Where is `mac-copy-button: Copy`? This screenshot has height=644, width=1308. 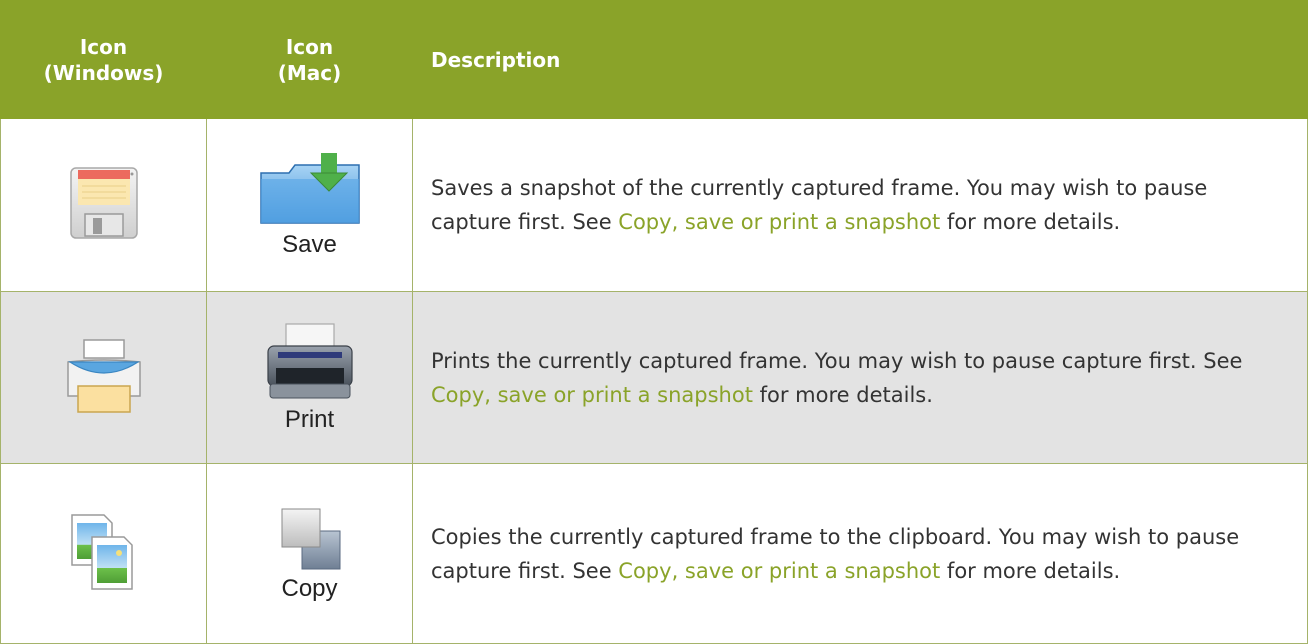 mac-copy-button: Copy is located at coordinates (310, 554).